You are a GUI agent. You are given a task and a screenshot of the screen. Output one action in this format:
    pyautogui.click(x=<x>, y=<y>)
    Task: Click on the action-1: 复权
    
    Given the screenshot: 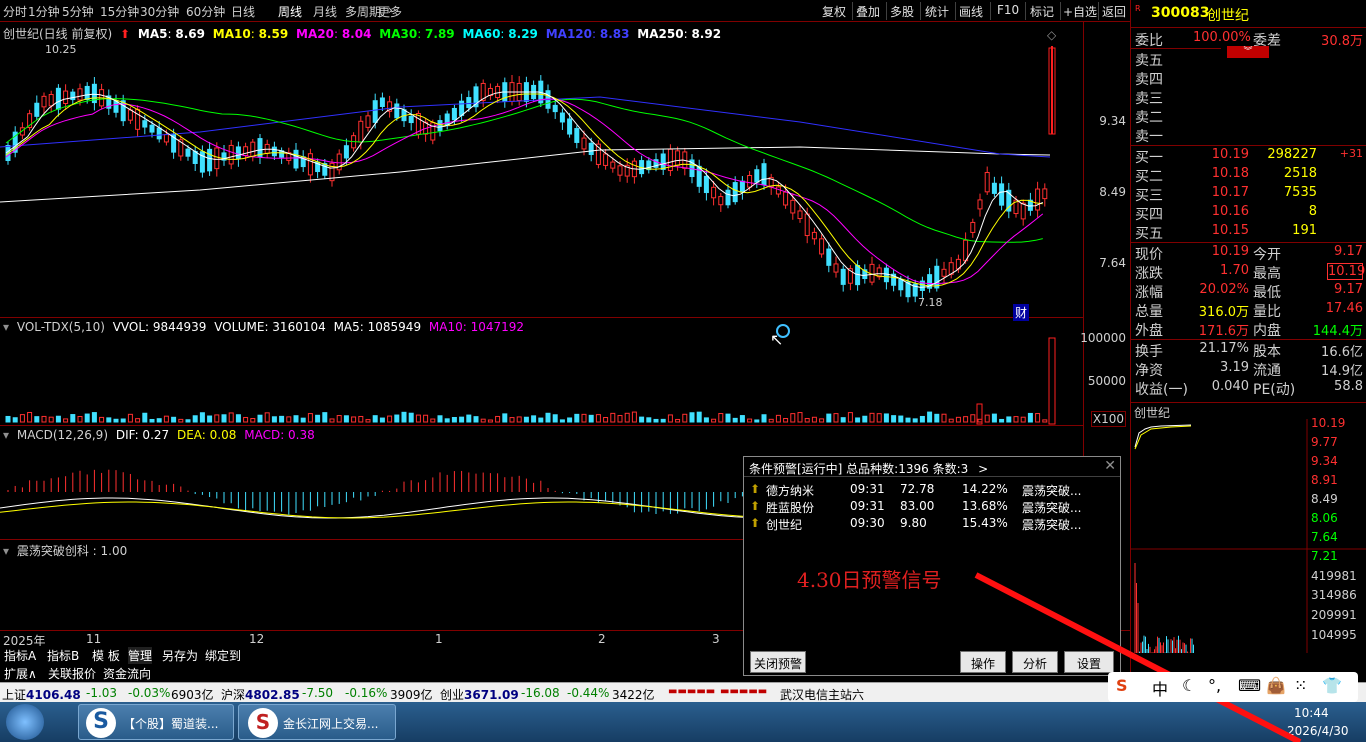 What is the action you would take?
    pyautogui.click(x=834, y=11)
    